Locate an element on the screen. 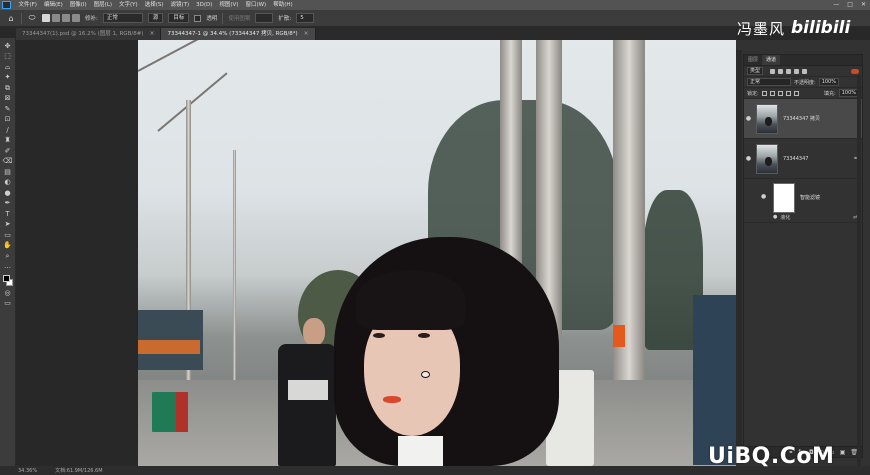 The image size is (870, 475). screen-mode-icon: ▭ is located at coordinates (8, 304).